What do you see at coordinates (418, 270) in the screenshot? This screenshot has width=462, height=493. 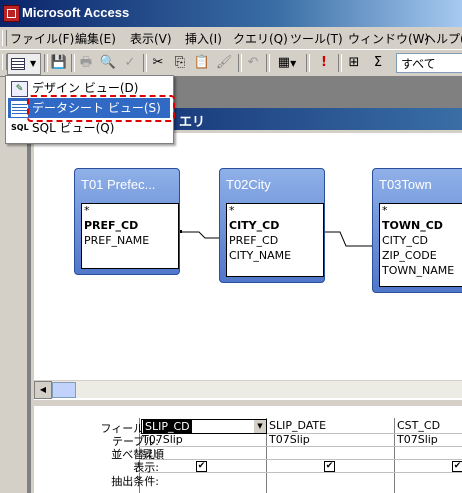 I see `field-item: TOWN_NAME` at bounding box center [418, 270].